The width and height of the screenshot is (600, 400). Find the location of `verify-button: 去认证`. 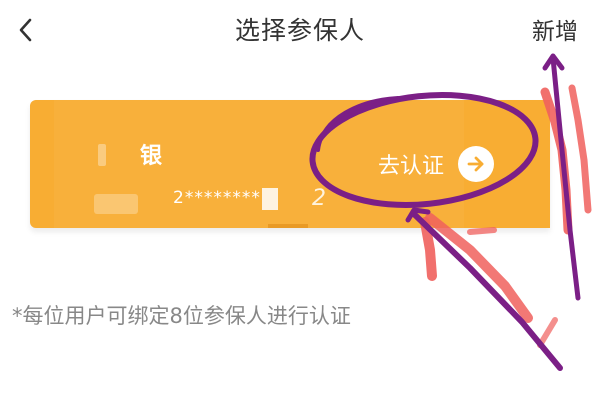

verify-button: 去认证 is located at coordinates (436, 164).